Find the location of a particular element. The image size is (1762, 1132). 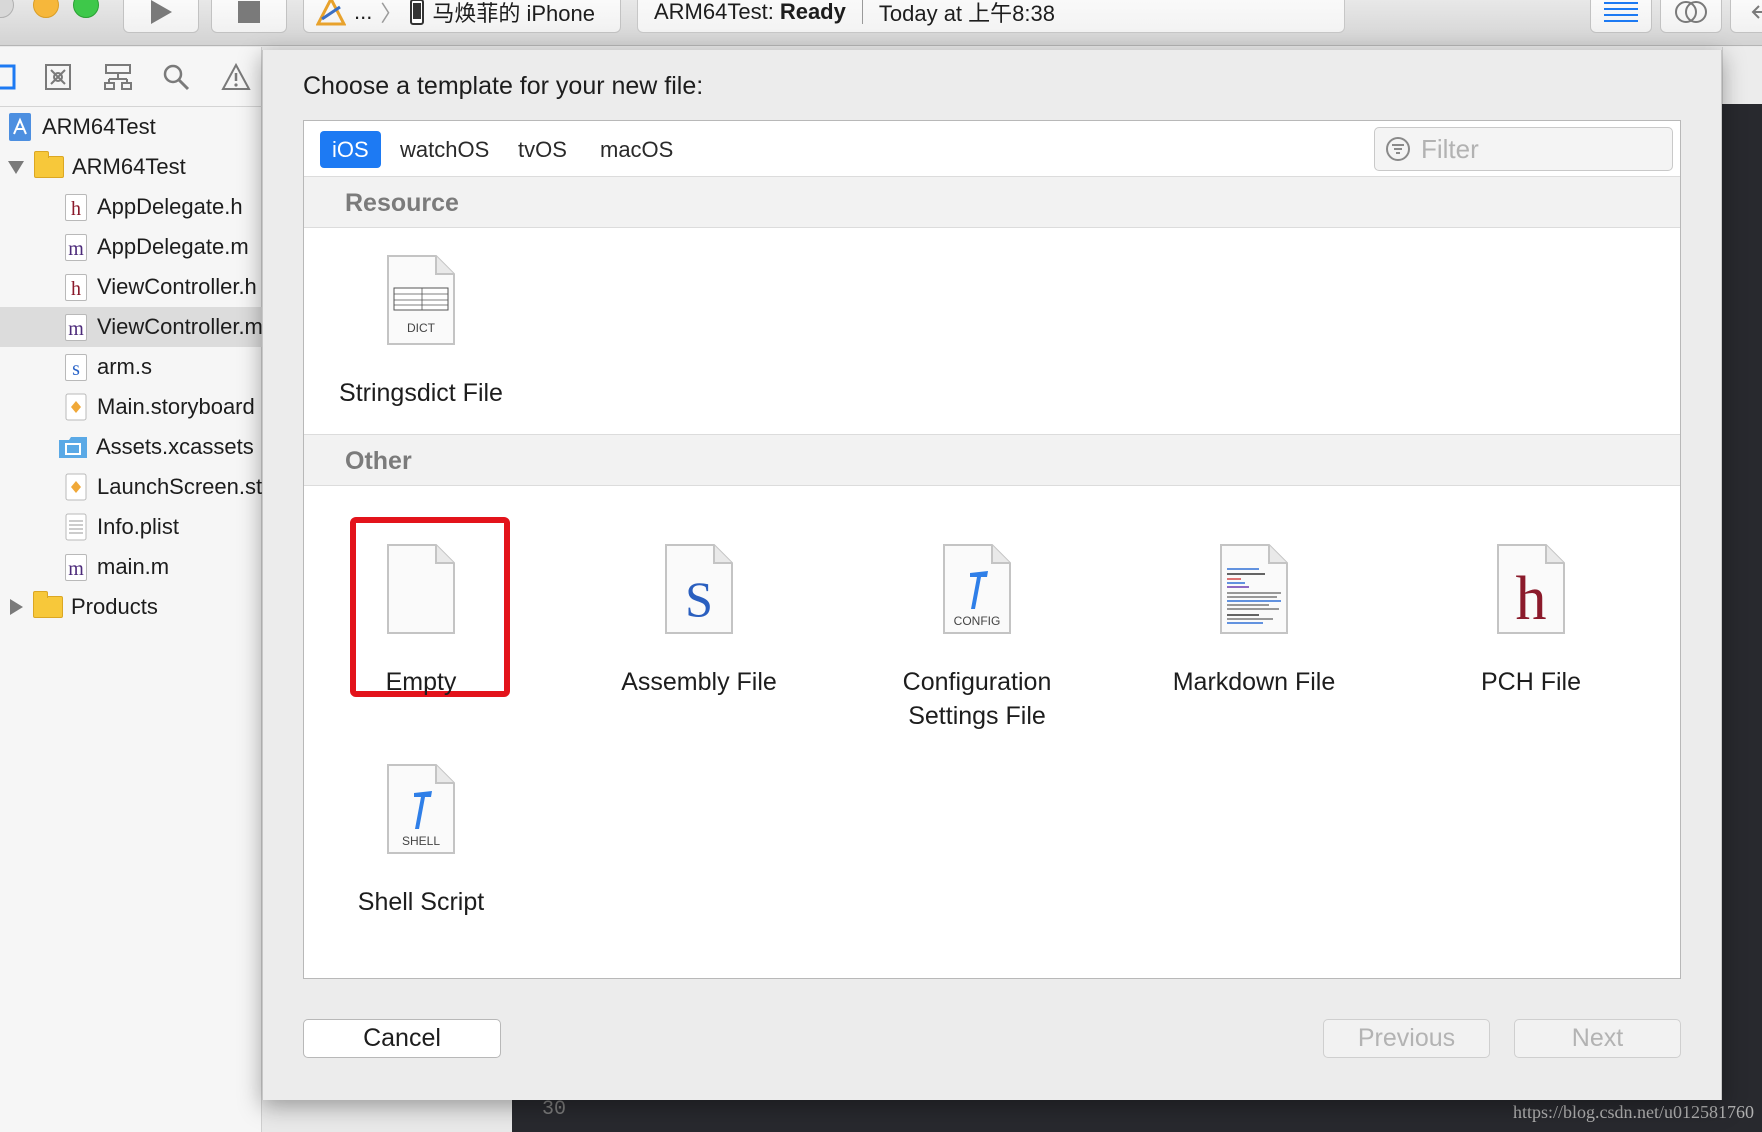

tree-item-group: ARM64Test is located at coordinates (131, 167).